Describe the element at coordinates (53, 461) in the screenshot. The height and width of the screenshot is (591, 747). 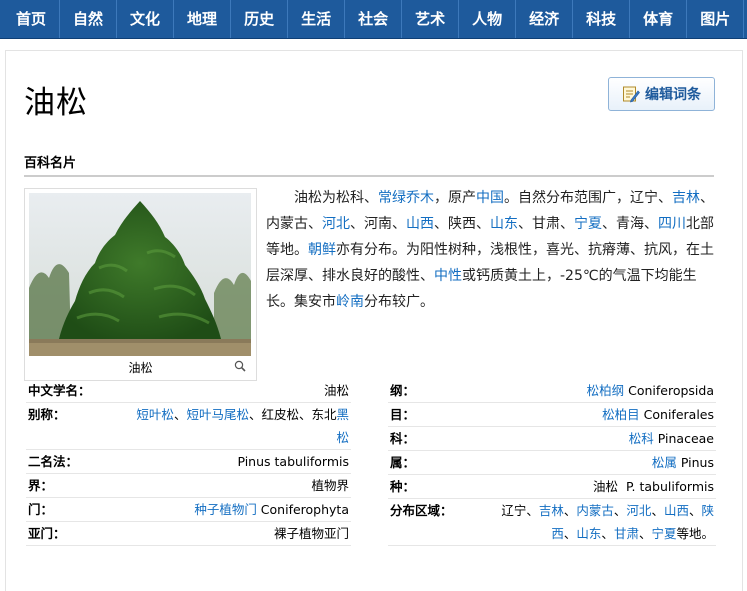
I see `info-key: 二名法：` at that location.